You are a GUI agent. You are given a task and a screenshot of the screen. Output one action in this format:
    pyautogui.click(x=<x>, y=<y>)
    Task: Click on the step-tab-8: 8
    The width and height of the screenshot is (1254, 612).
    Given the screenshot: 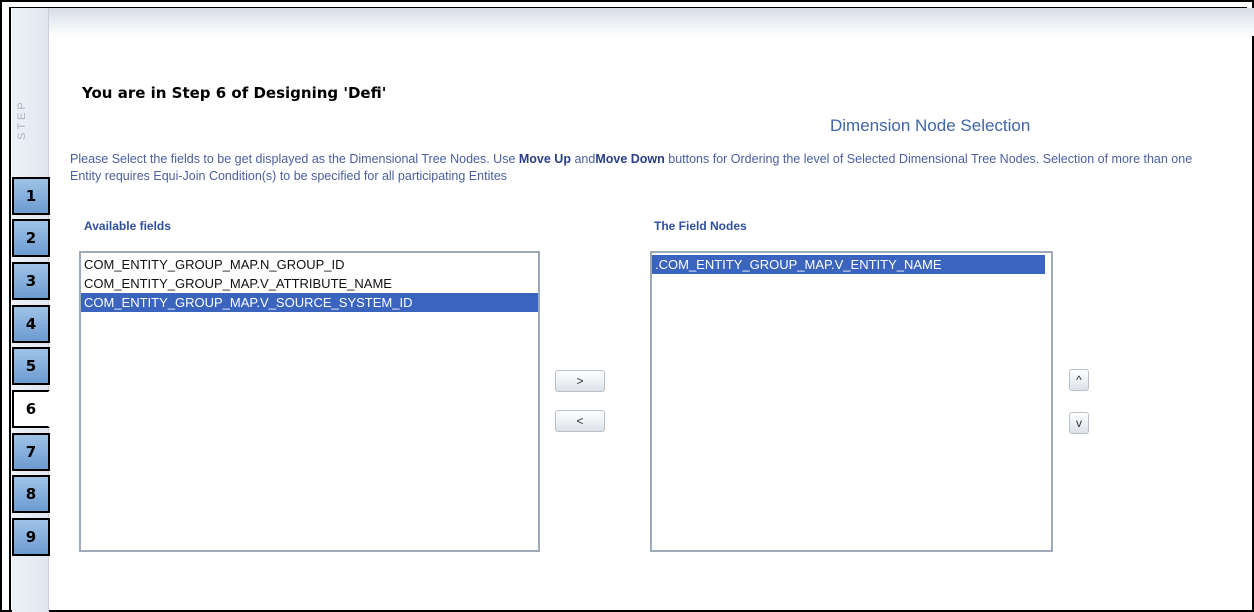 What is the action you would take?
    pyautogui.click(x=31, y=494)
    